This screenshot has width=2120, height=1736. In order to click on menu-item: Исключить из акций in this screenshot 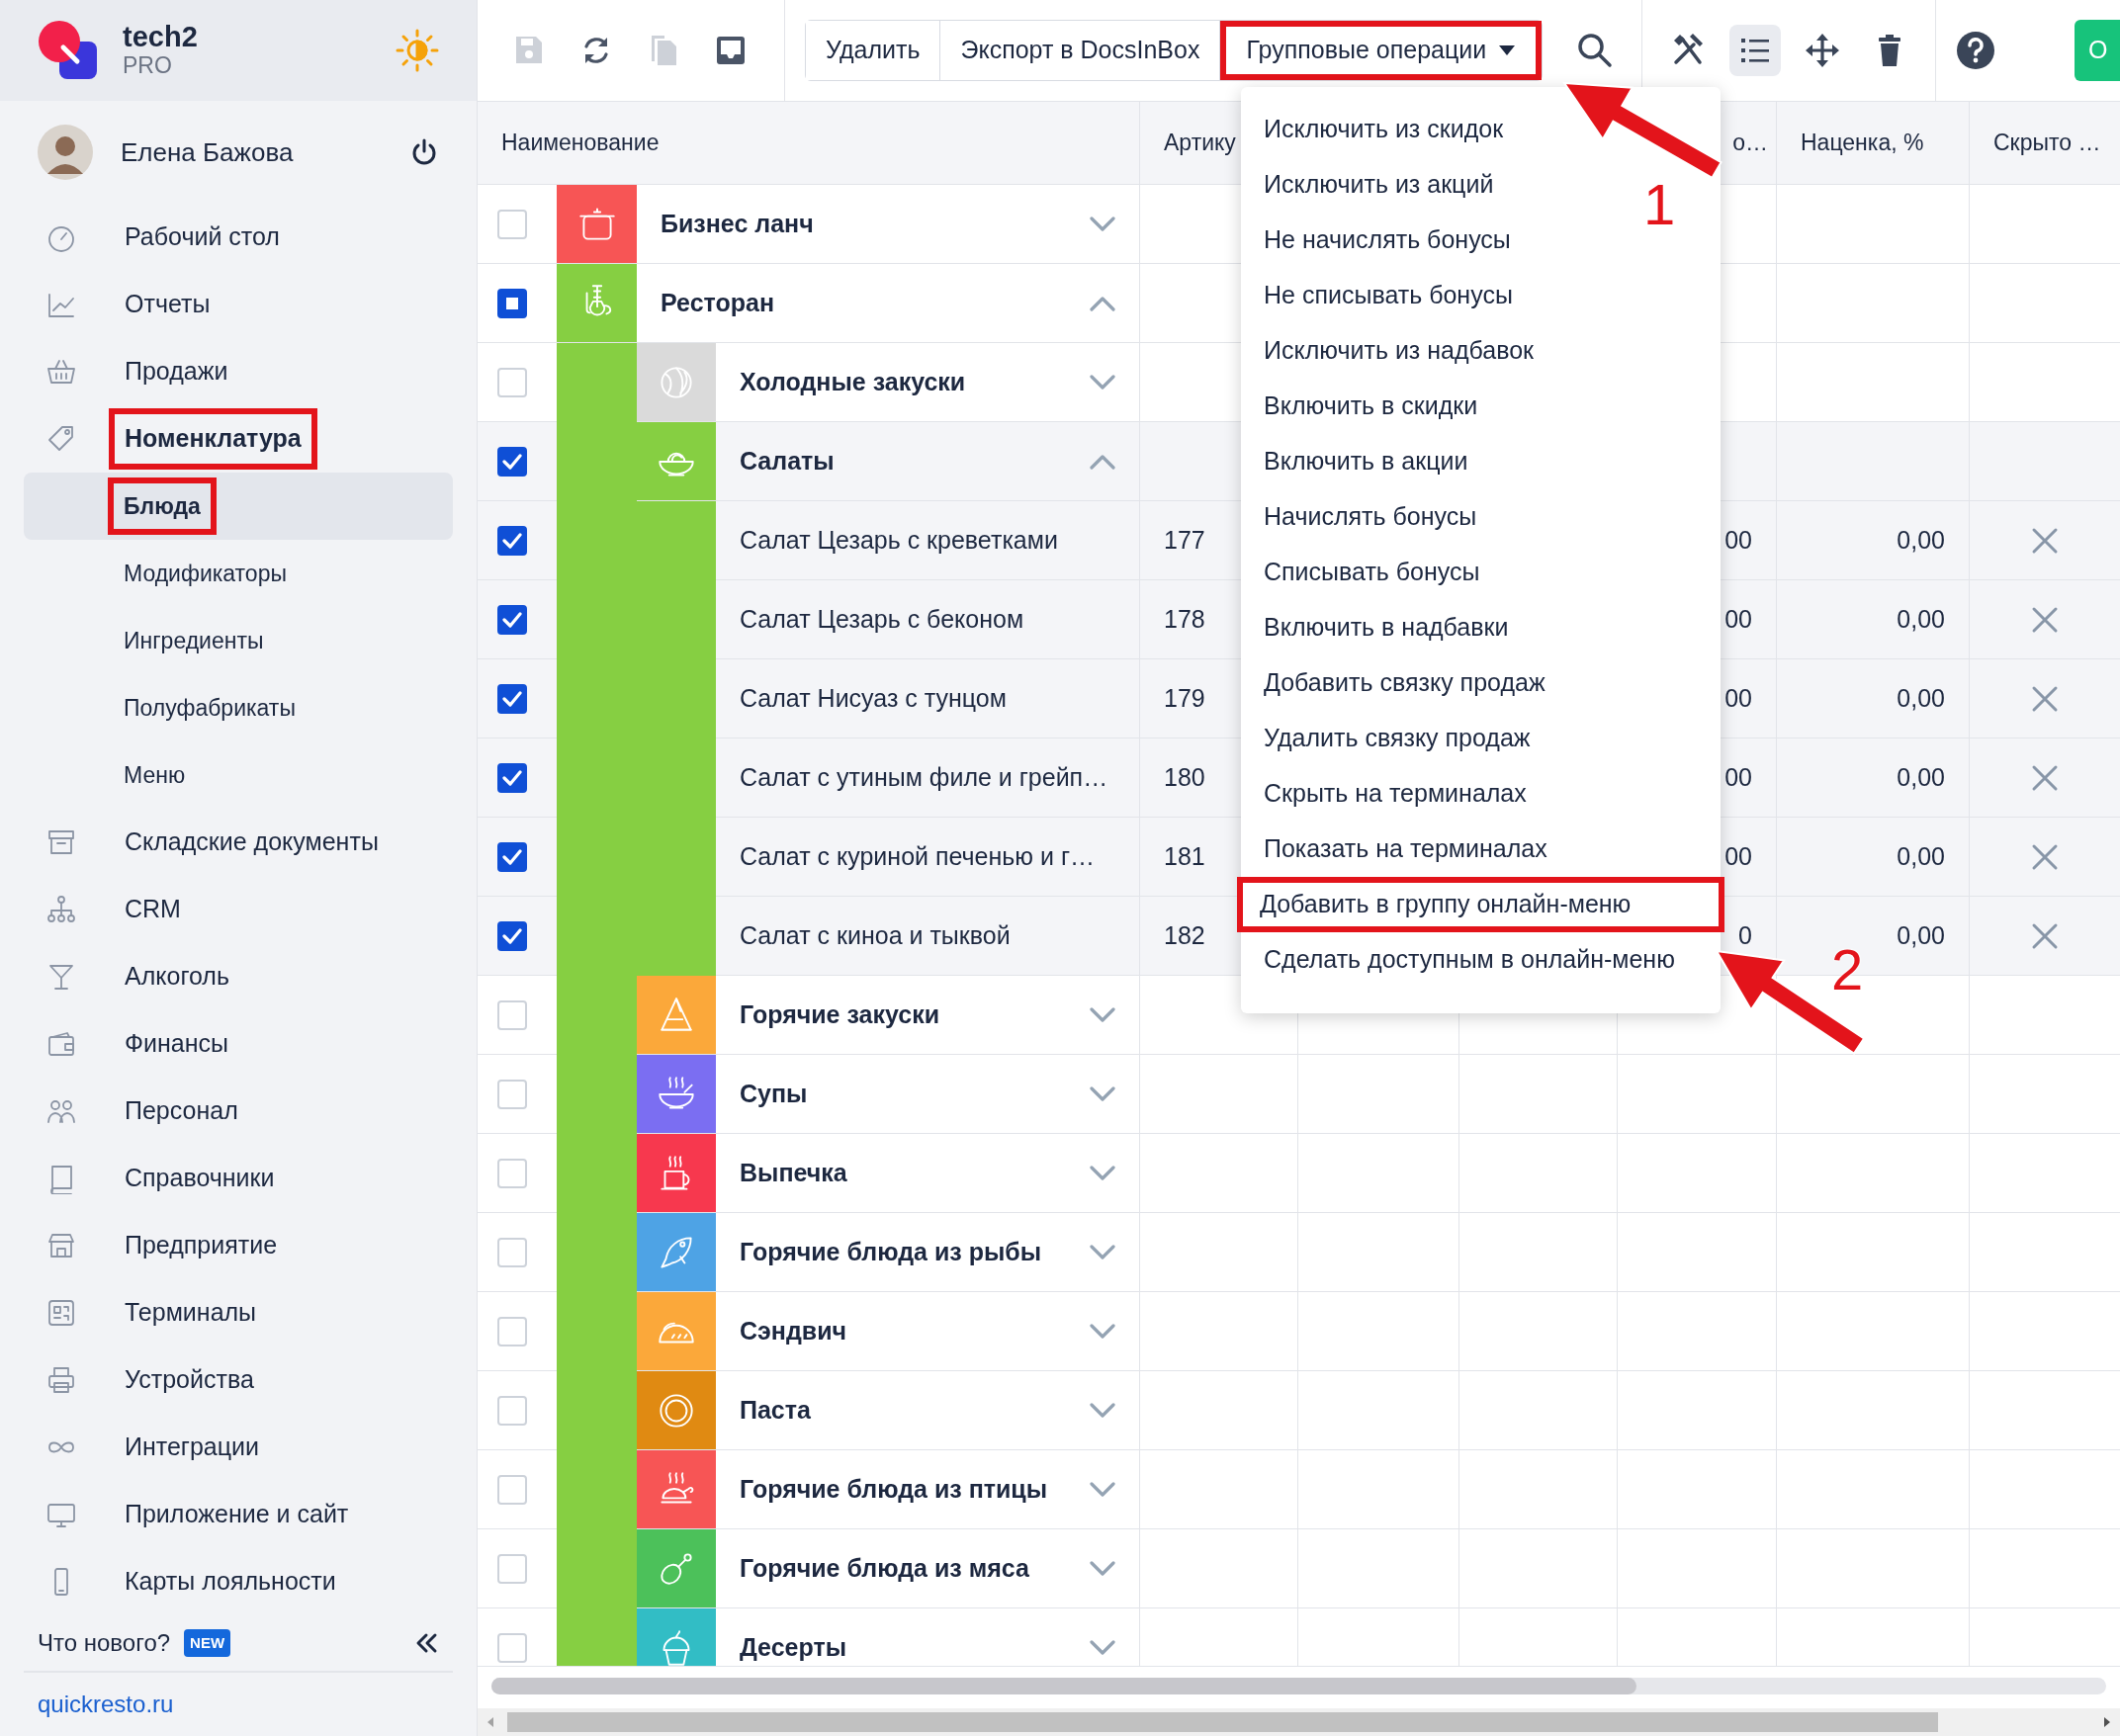, I will do `click(1379, 185)`.